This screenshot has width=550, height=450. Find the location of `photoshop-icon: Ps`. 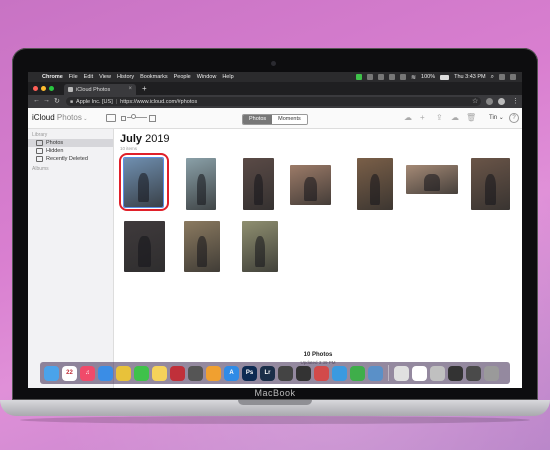

photoshop-icon: Ps is located at coordinates (249, 373).